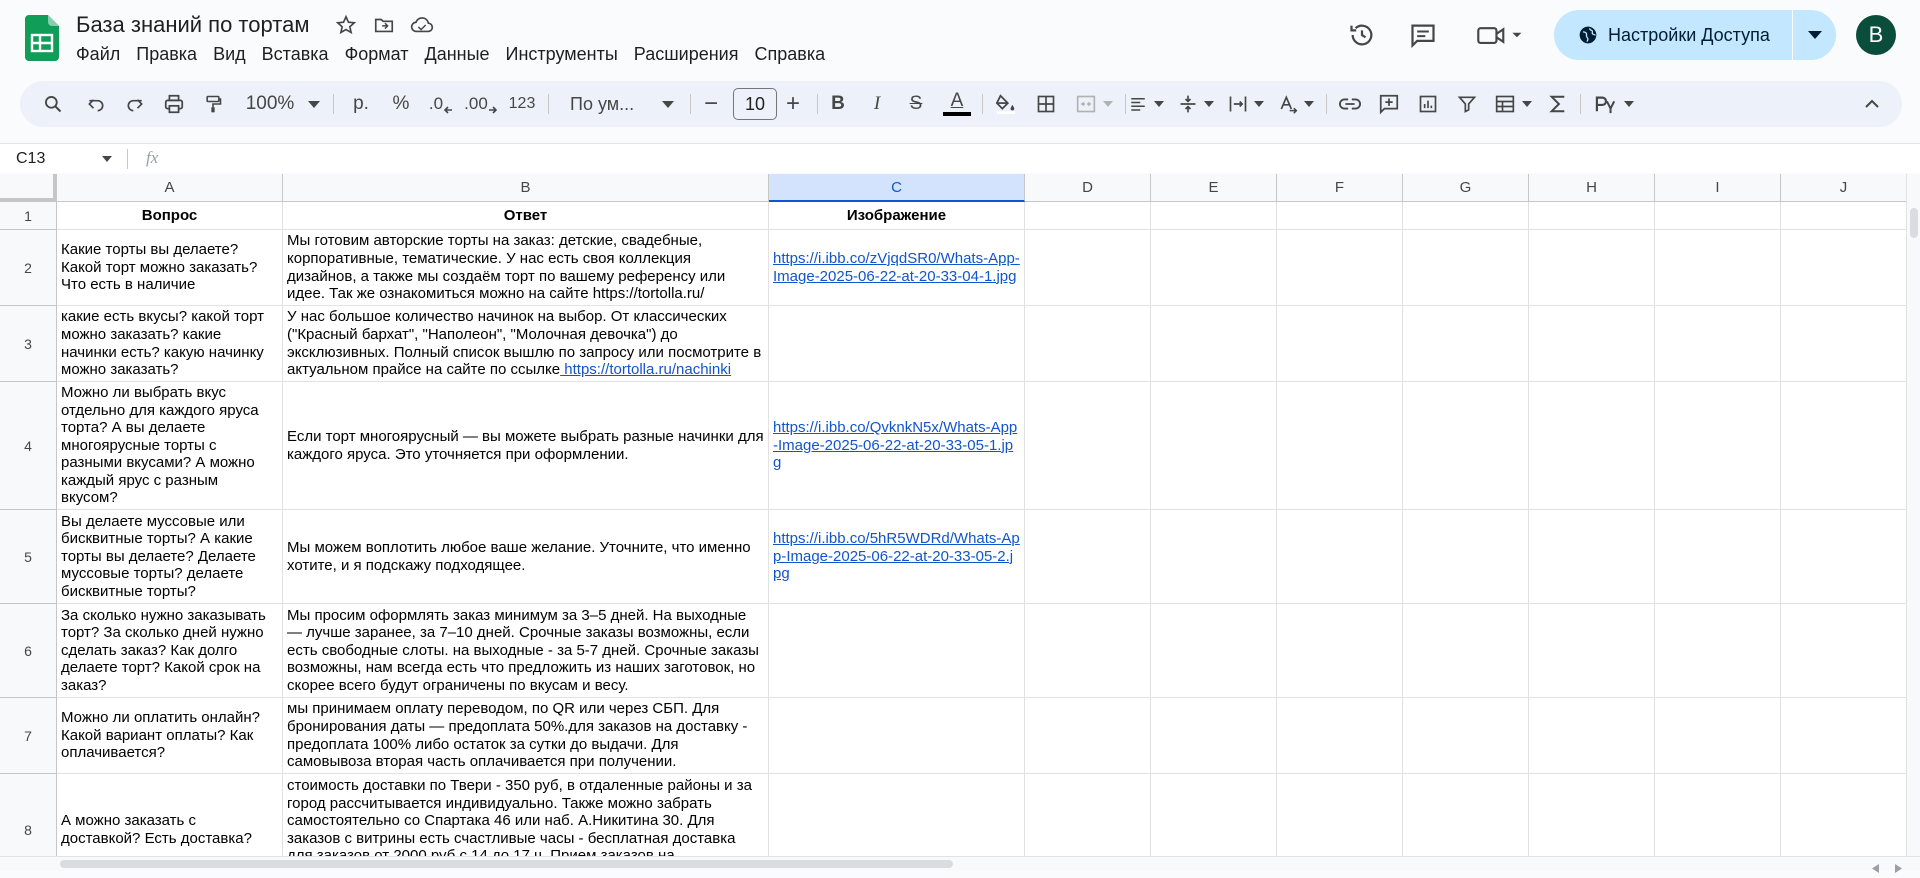 This screenshot has height=878, width=1920. What do you see at coordinates (28, 344) in the screenshot?
I see `row-header-3: 3` at bounding box center [28, 344].